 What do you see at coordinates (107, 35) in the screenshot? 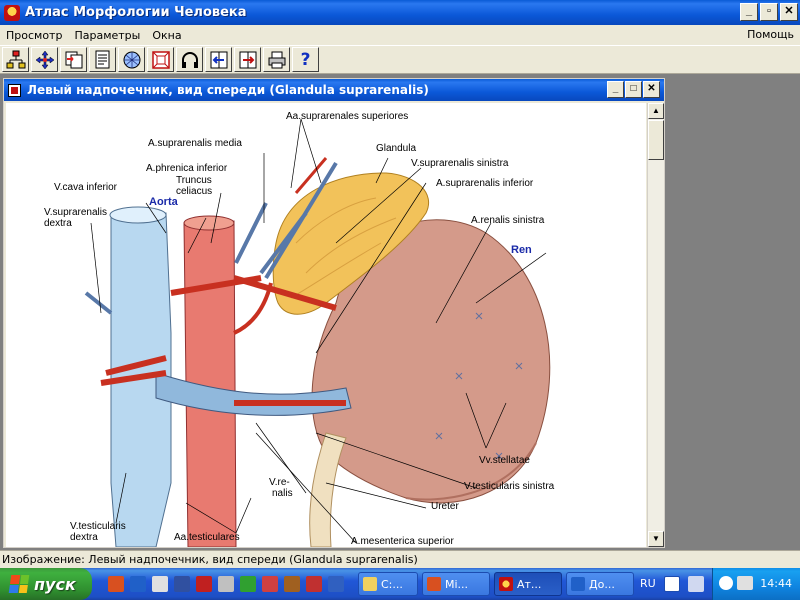
I see `menu-parameters: Параметры` at bounding box center [107, 35].